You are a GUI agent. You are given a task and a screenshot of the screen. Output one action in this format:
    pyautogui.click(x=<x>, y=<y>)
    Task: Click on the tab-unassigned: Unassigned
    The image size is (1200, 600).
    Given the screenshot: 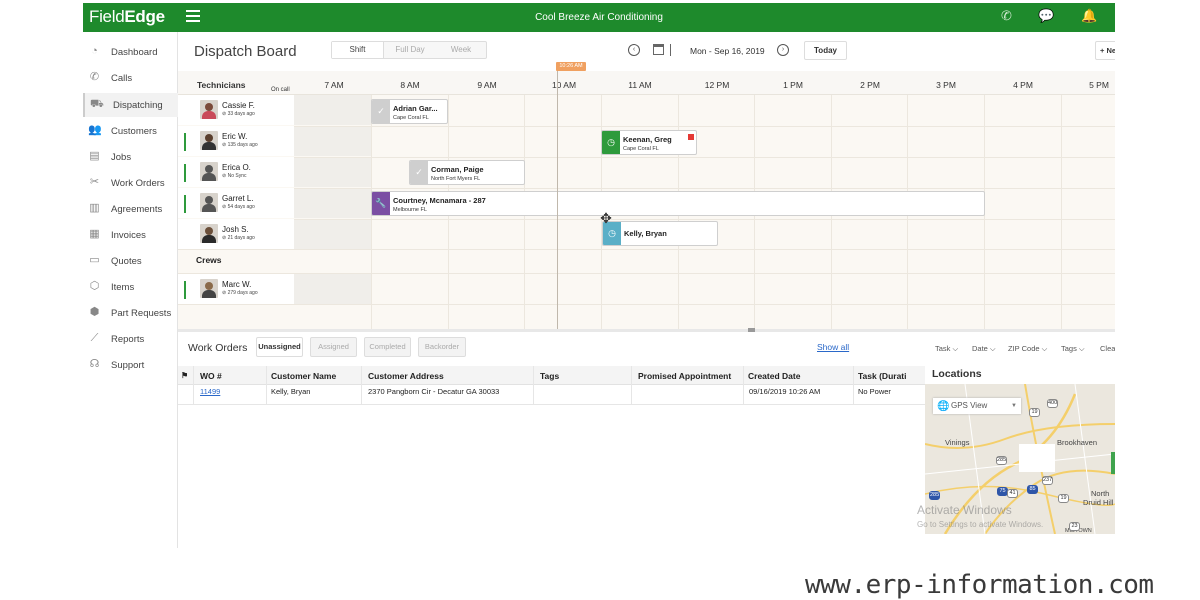 What is the action you would take?
    pyautogui.click(x=279, y=347)
    